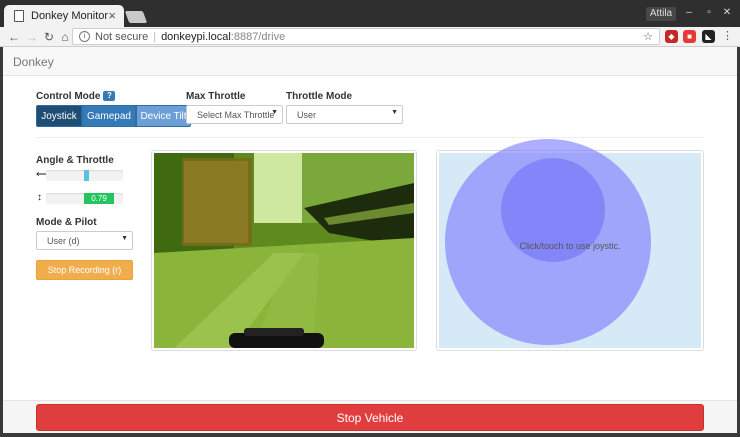 This screenshot has height=437, width=740. What do you see at coordinates (59, 116) in the screenshot?
I see `mode-joystick-button: Joystick` at bounding box center [59, 116].